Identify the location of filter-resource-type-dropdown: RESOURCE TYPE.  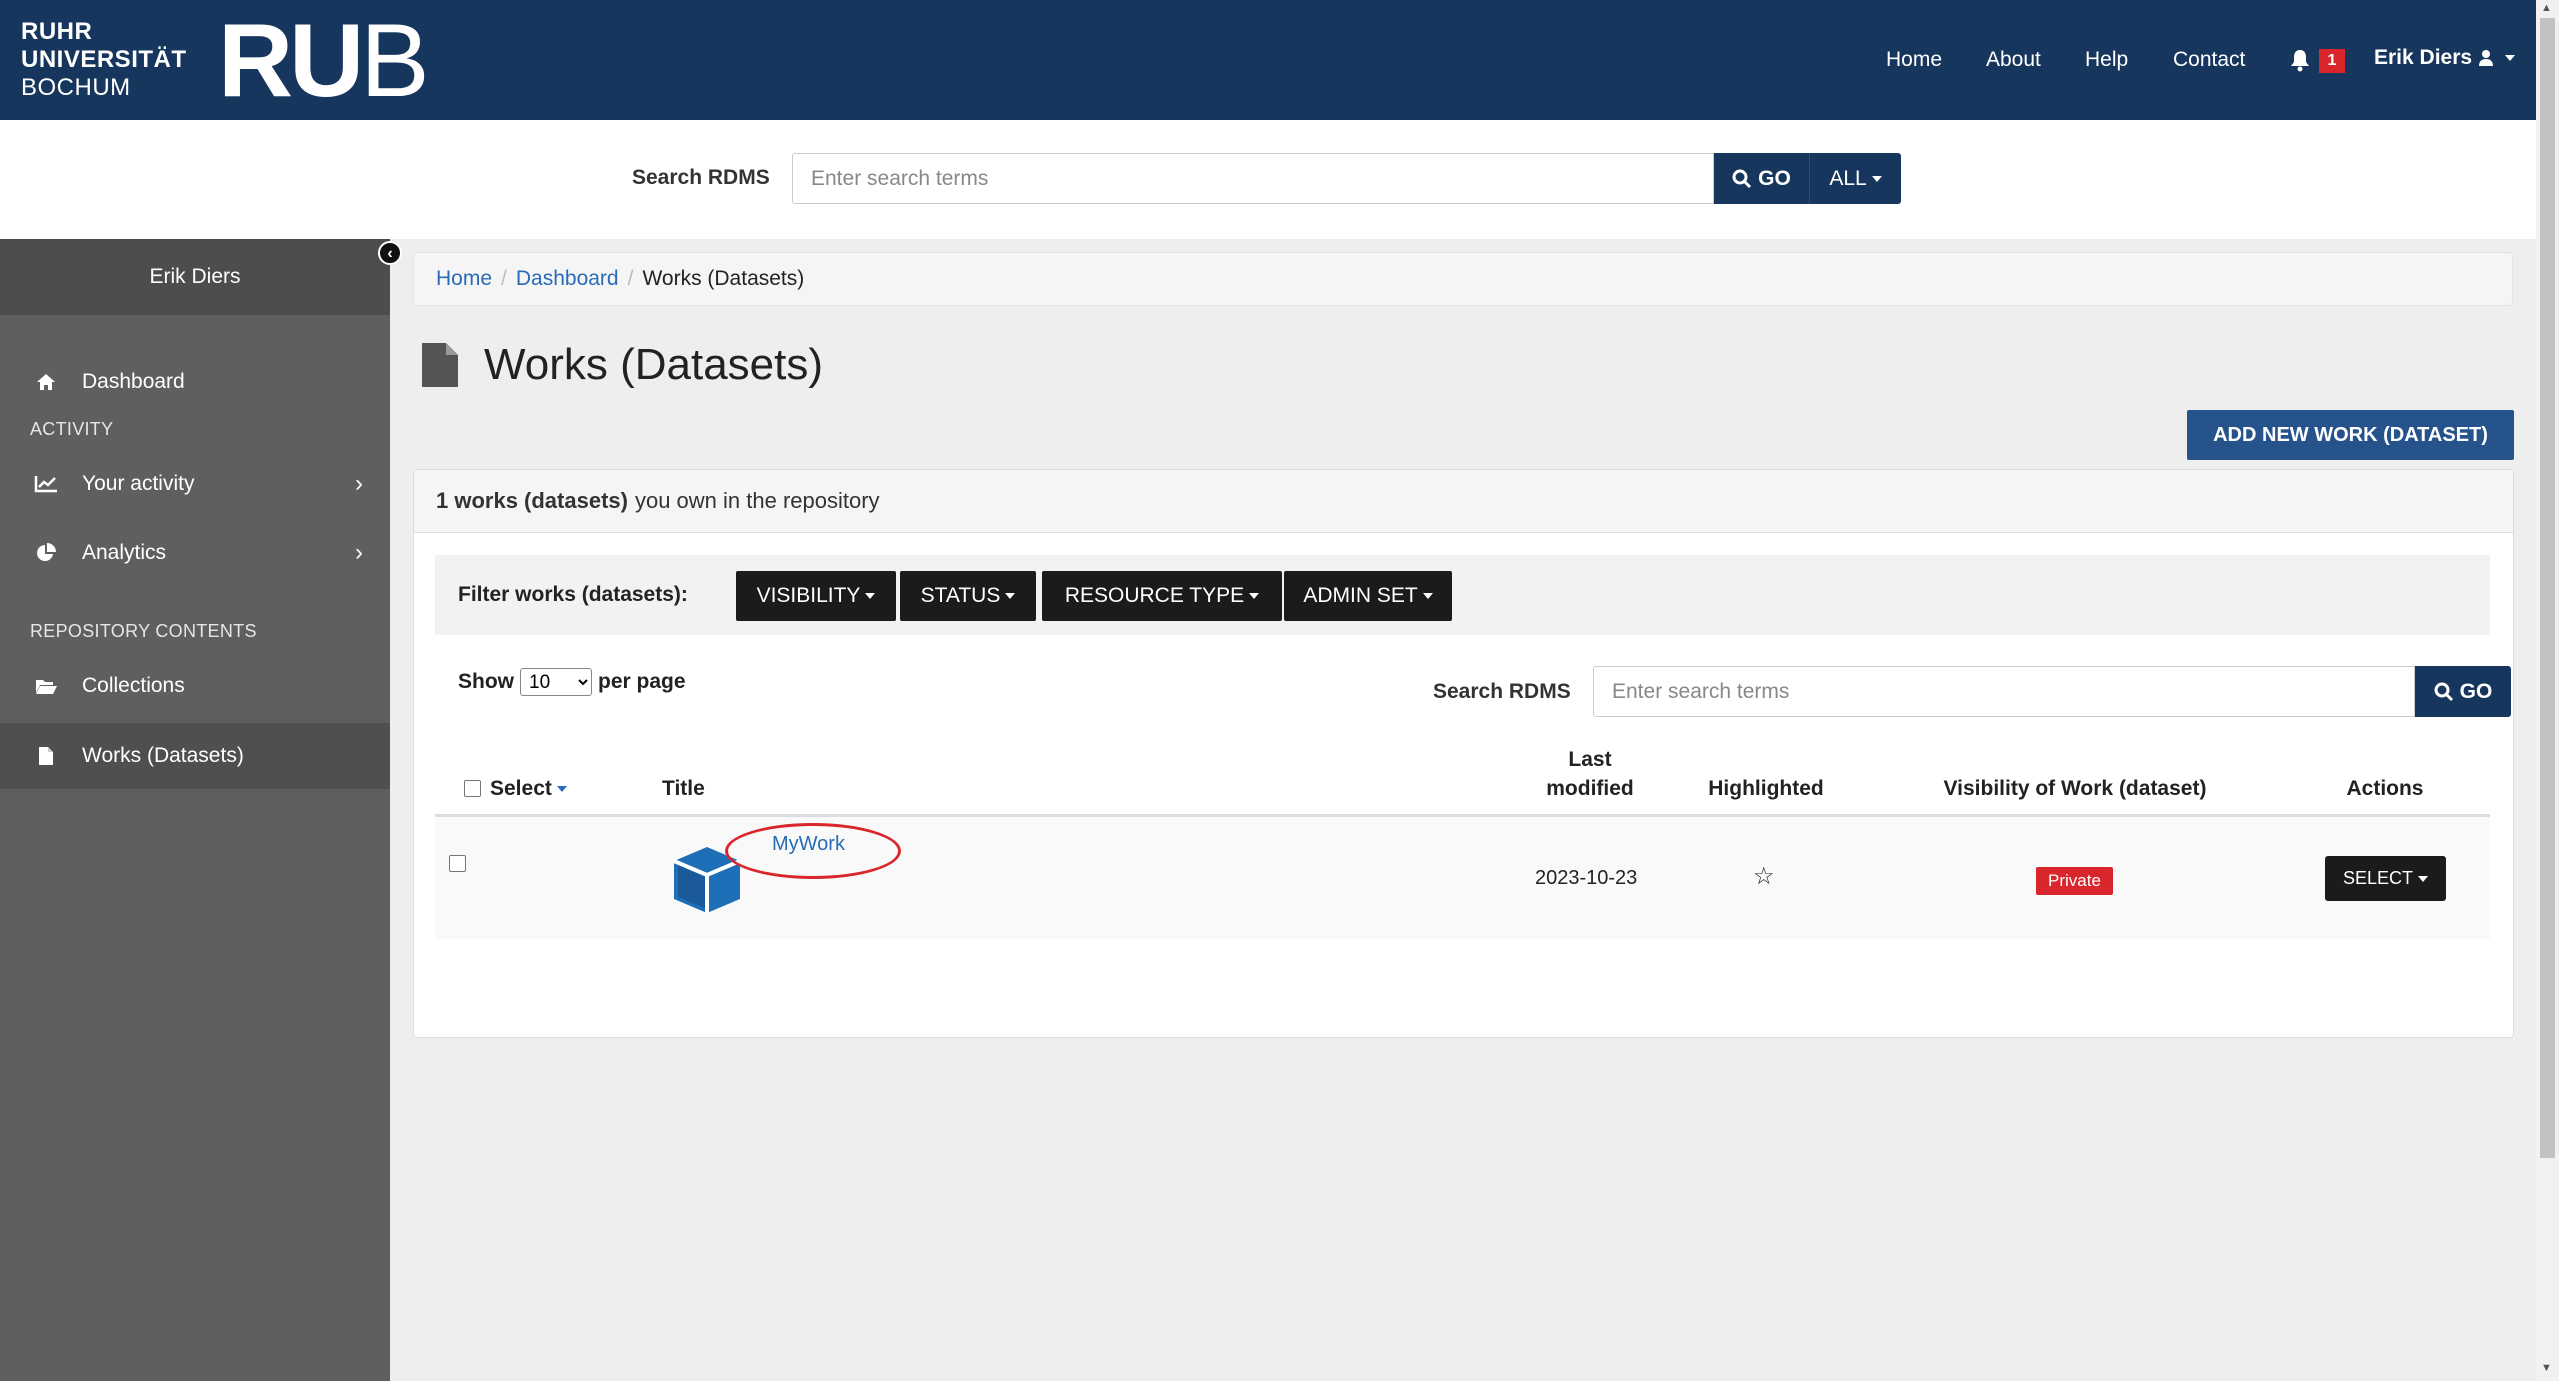
(1162, 596).